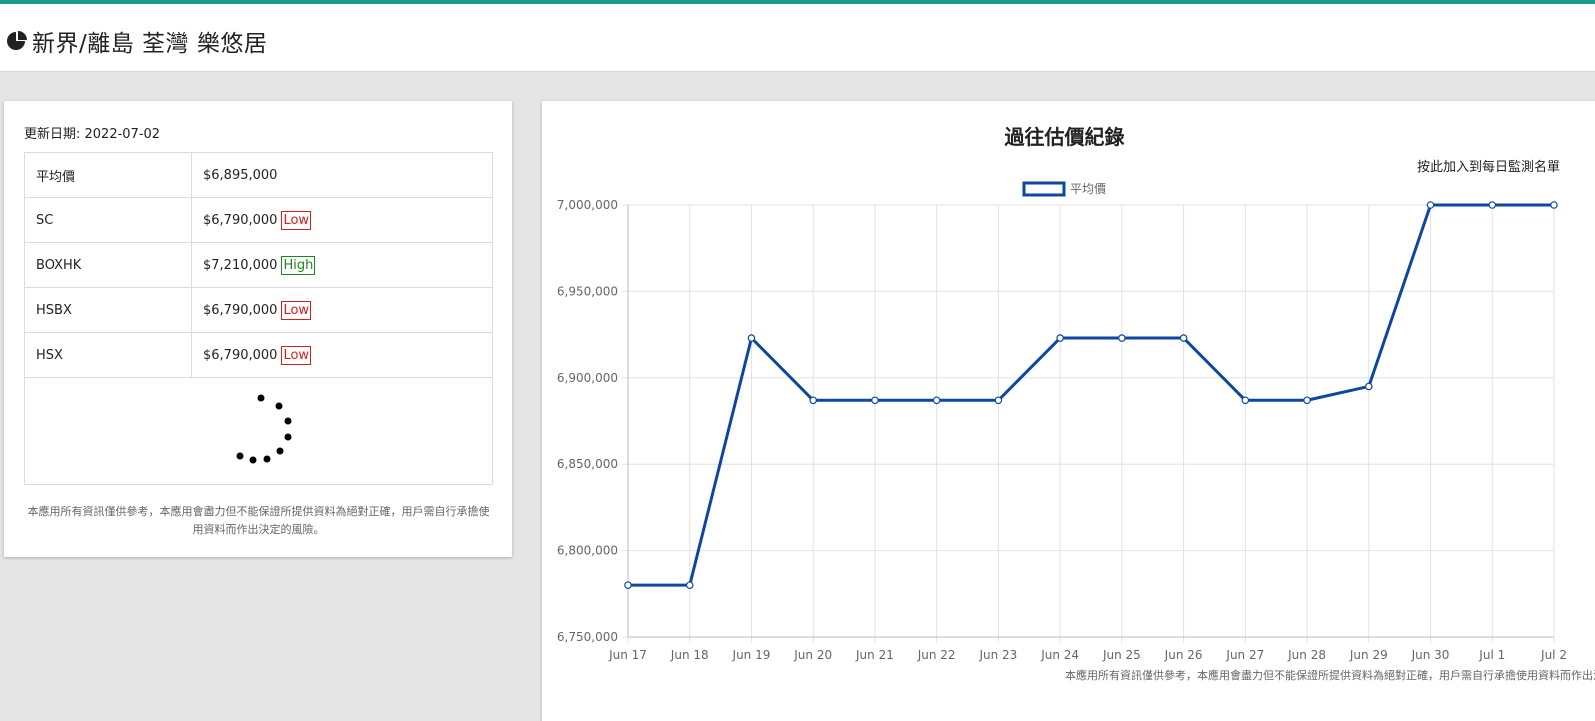 This screenshot has height=721, width=1595. I want to click on x-tick-label: Jun 28, so click(1306, 655).